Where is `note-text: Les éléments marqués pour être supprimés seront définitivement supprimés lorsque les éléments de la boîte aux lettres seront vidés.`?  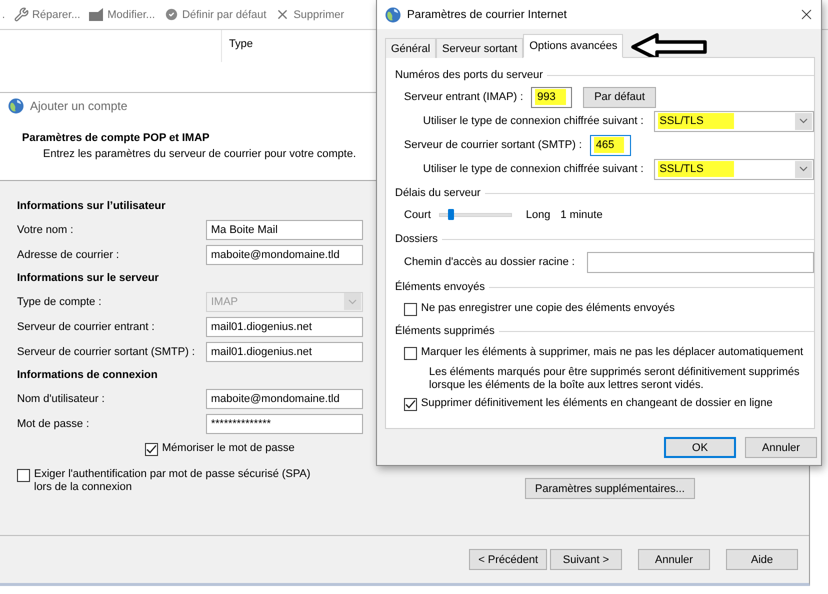 note-text: Les éléments marqués pour être supprimés seront définitivement supprimés lorsque les éléments de la boîte aux lettres seront vidés. is located at coordinates (615, 379).